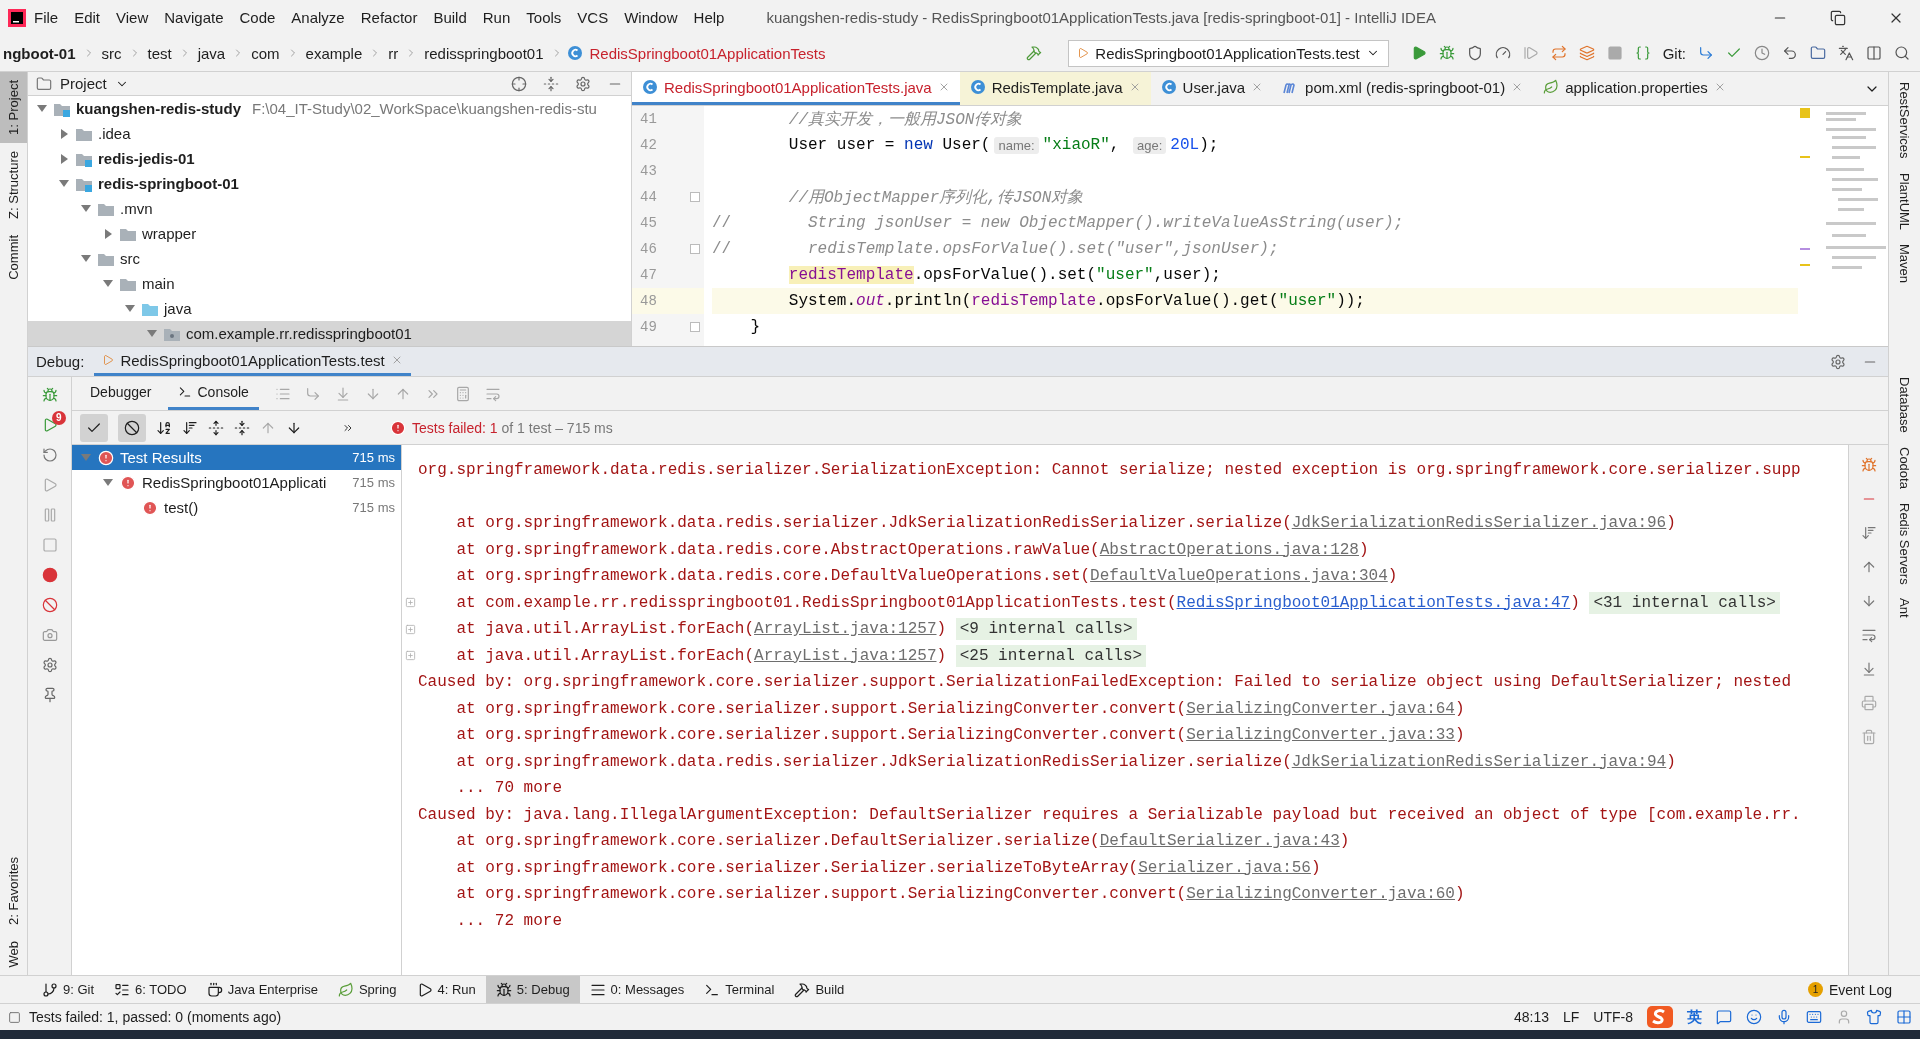  I want to click on source-link: SerializingConverter.java:60, so click(1320, 894).